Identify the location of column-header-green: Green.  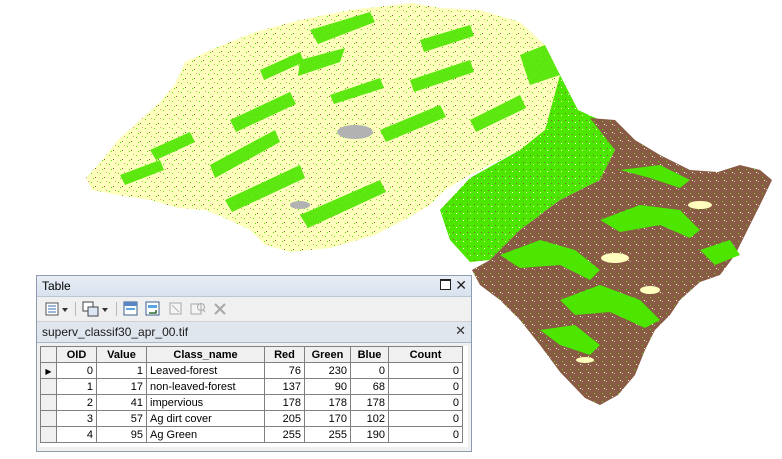
(327, 354).